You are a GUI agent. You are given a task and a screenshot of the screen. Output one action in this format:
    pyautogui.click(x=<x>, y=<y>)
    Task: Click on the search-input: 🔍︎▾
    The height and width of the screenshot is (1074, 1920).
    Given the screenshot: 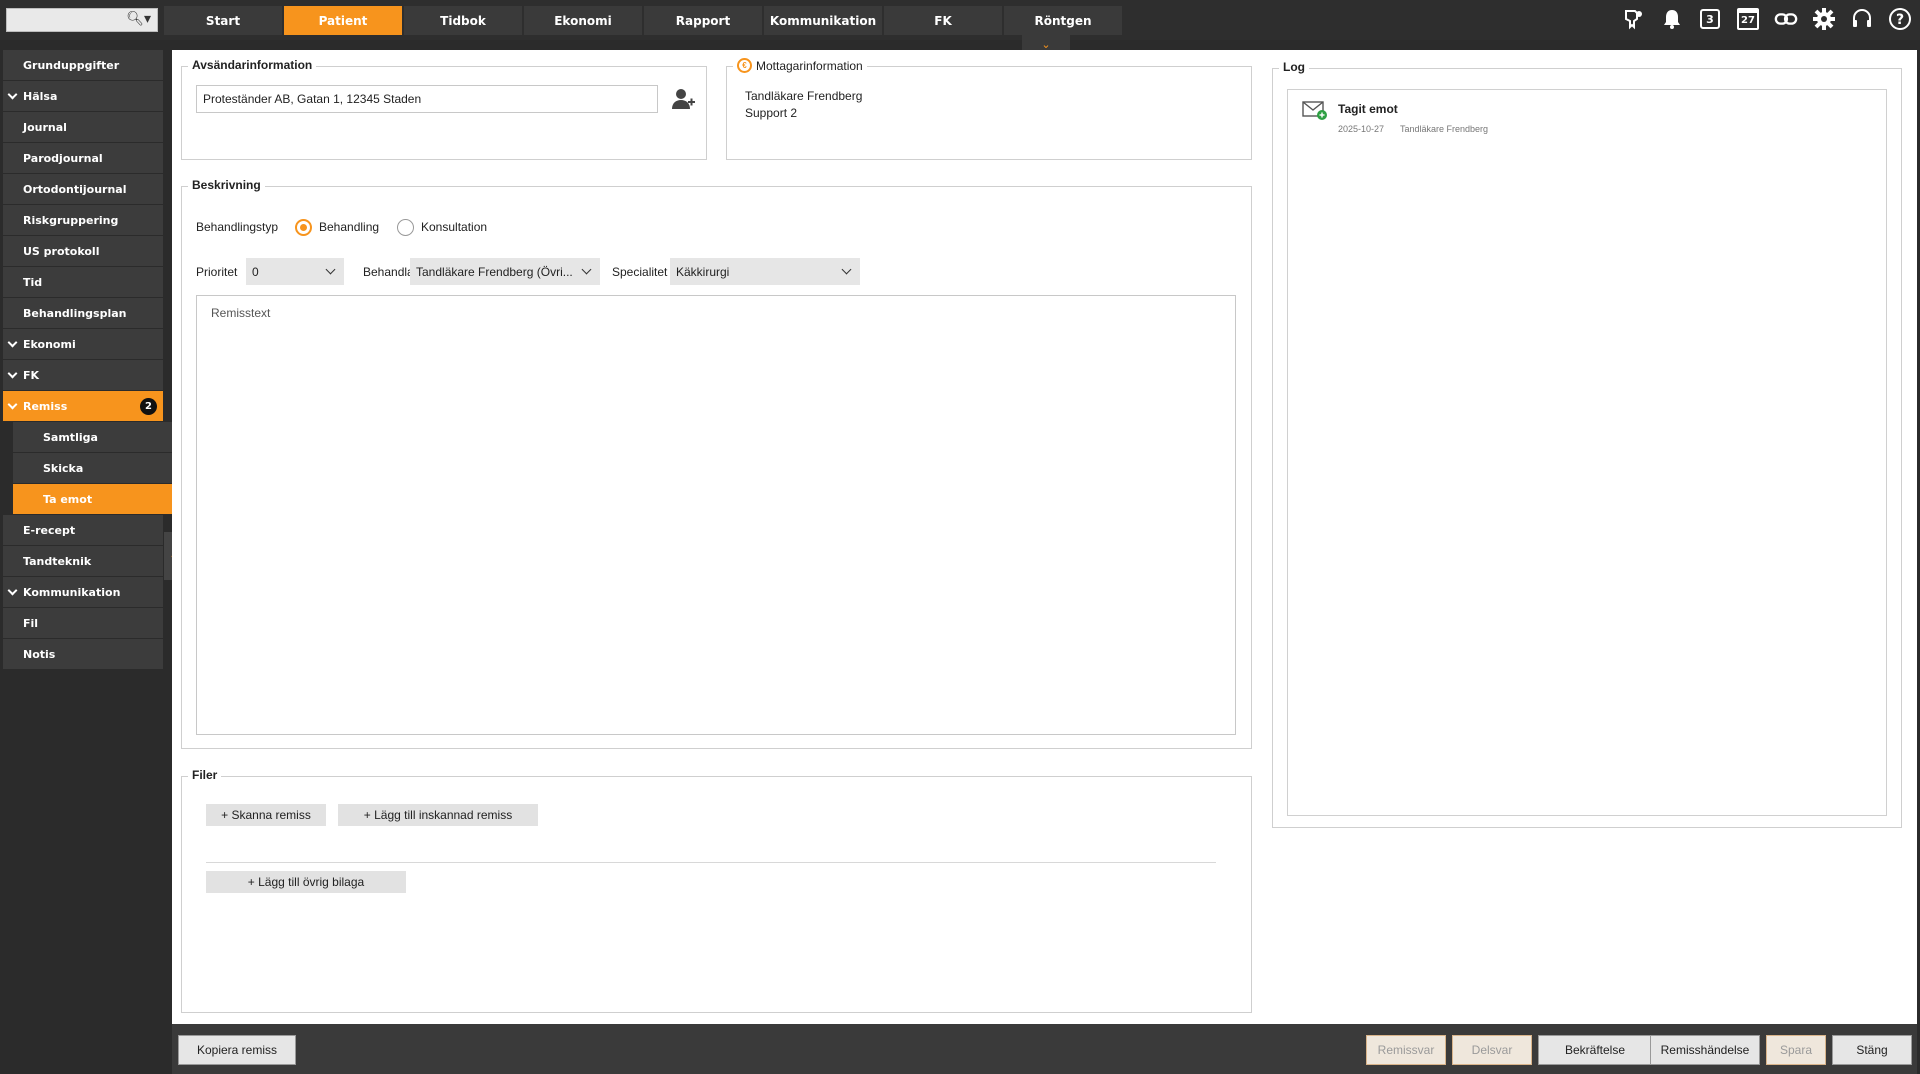 What is the action you would take?
    pyautogui.click(x=82, y=20)
    